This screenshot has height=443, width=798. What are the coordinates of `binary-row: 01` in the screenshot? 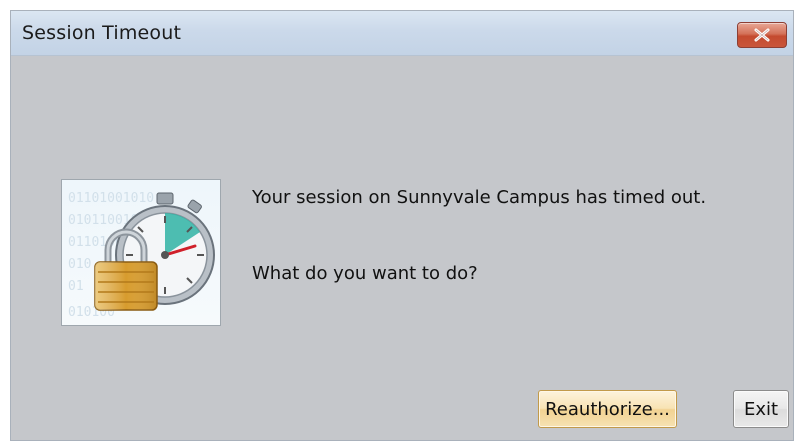 It's located at (76, 286).